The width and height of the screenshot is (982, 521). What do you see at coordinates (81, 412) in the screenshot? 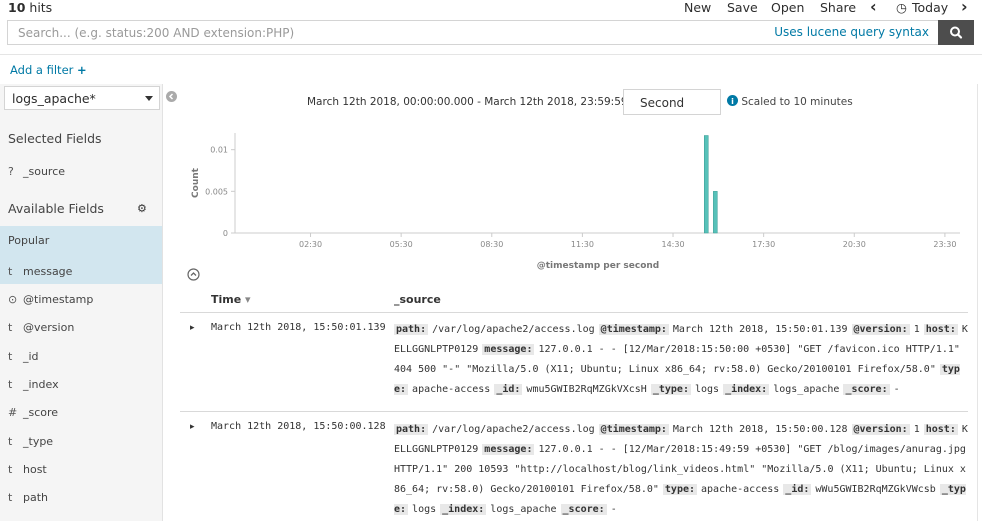
I see `field-score: # _score` at bounding box center [81, 412].